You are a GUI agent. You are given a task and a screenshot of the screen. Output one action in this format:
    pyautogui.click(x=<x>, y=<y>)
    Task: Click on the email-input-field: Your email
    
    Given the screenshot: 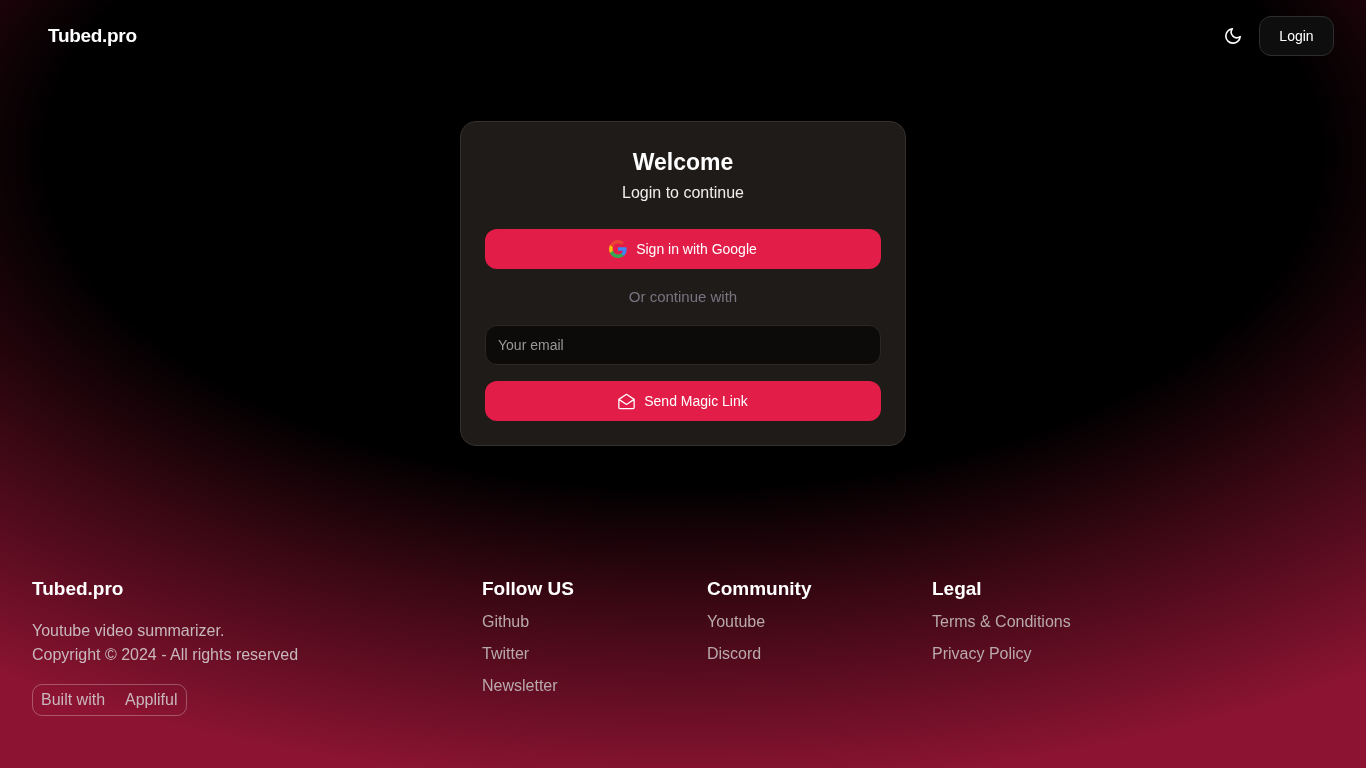 What is the action you would take?
    pyautogui.click(x=683, y=345)
    